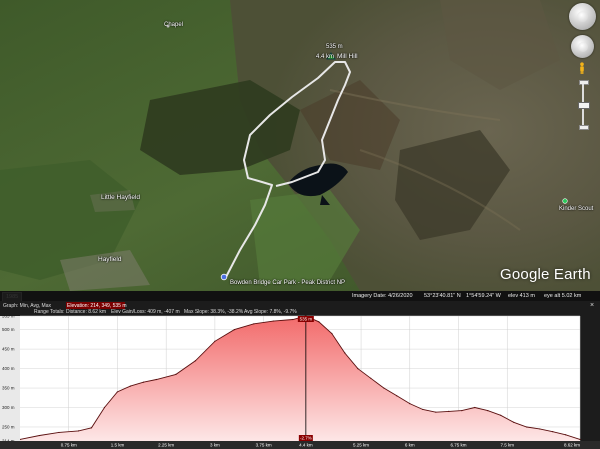 This screenshot has width=600, height=449. What do you see at coordinates (545, 274) in the screenshot?
I see `google-earth-logo: Google Earth` at bounding box center [545, 274].